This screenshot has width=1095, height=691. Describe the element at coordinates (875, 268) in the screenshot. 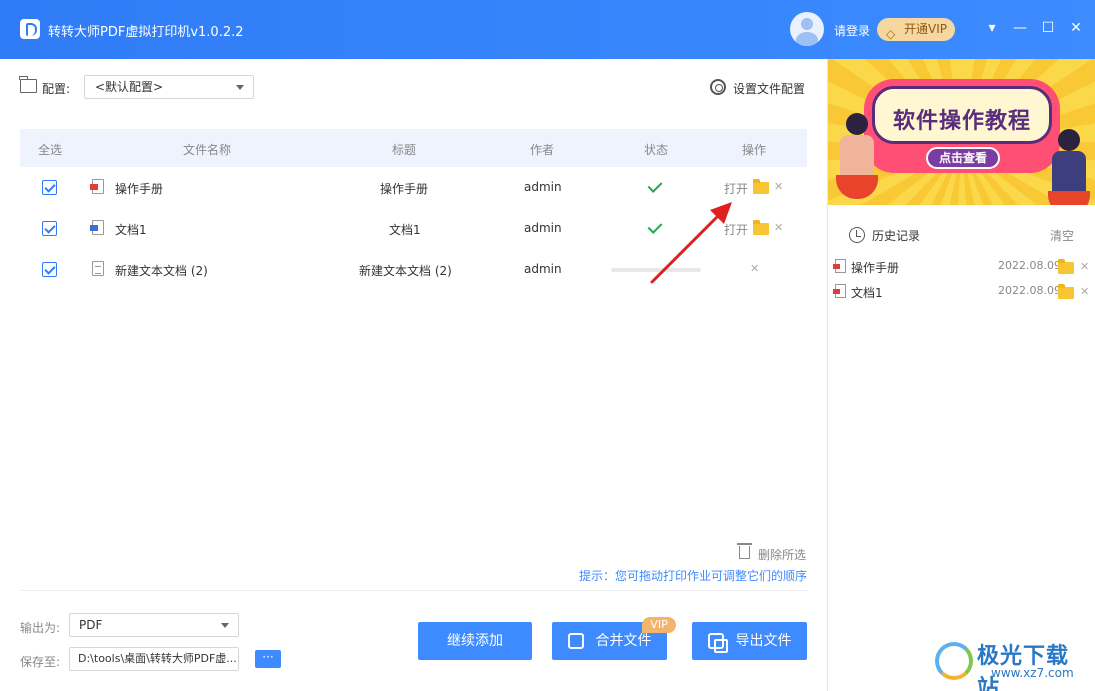

I see `history-item-name: 操作手册` at that location.